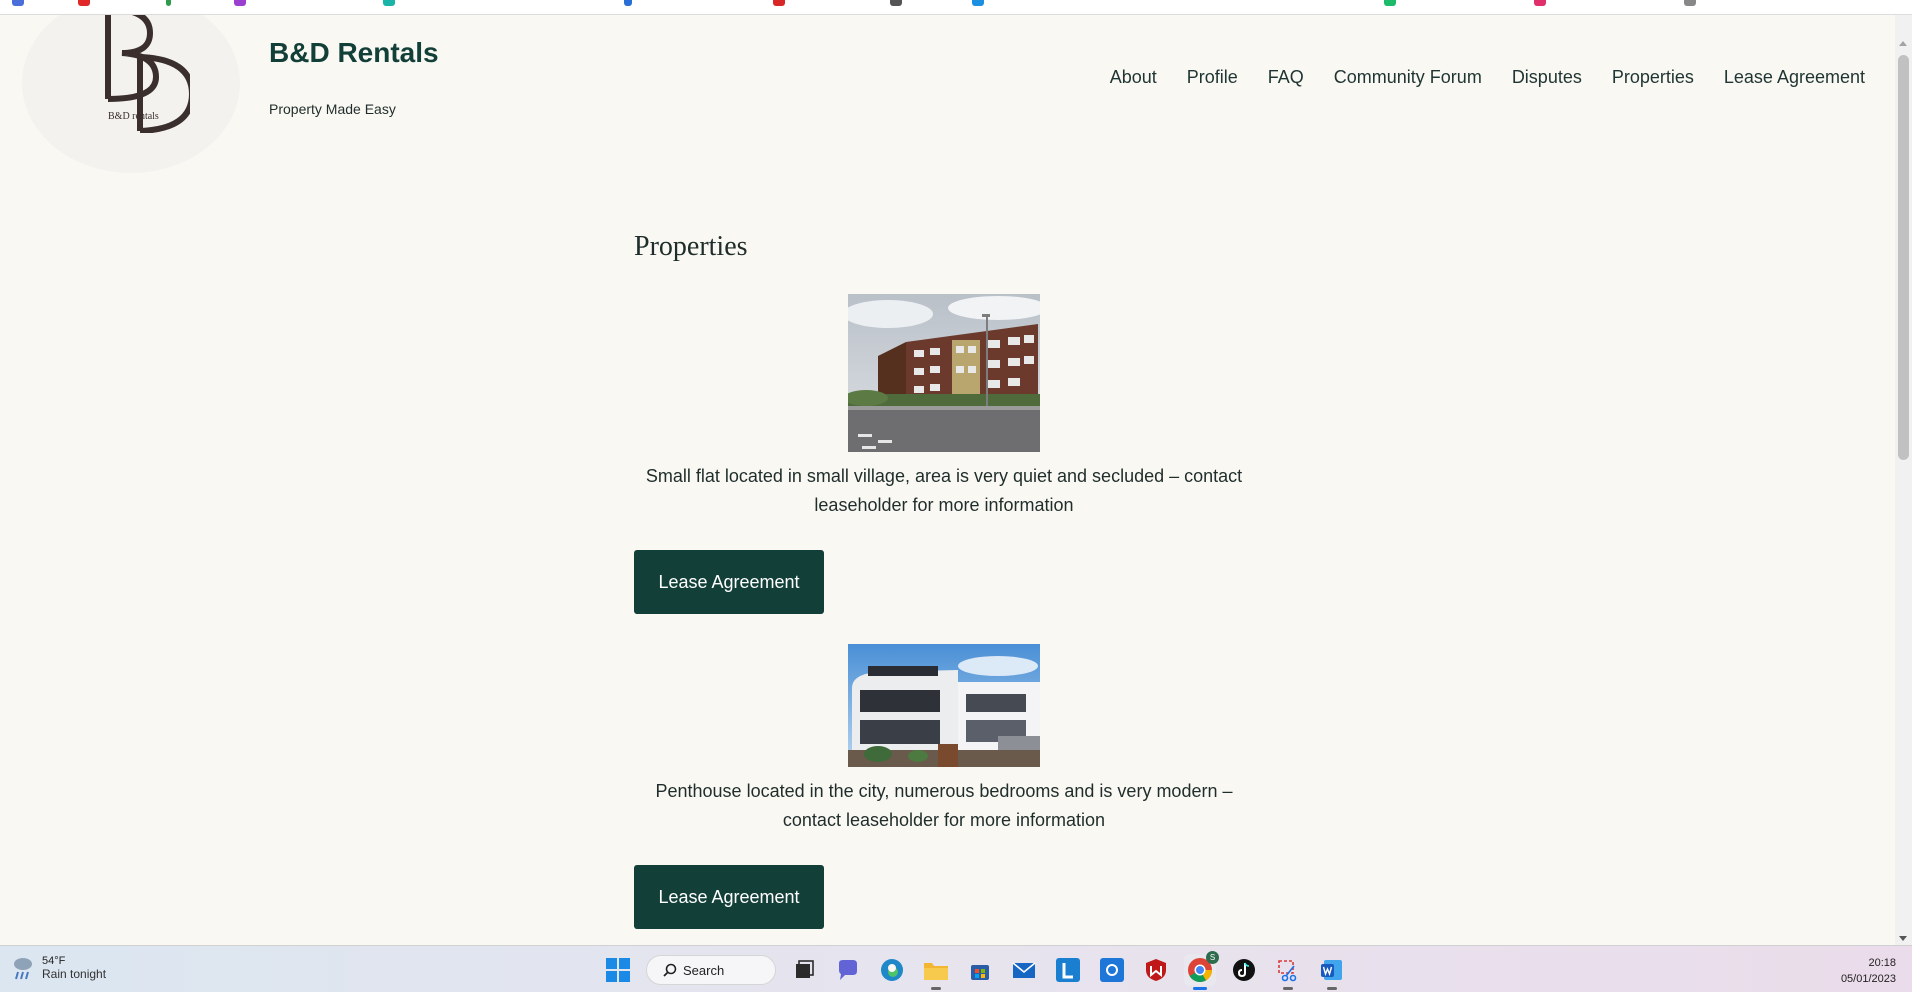 The width and height of the screenshot is (1912, 992). I want to click on nav-profile: Profile, so click(1212, 77).